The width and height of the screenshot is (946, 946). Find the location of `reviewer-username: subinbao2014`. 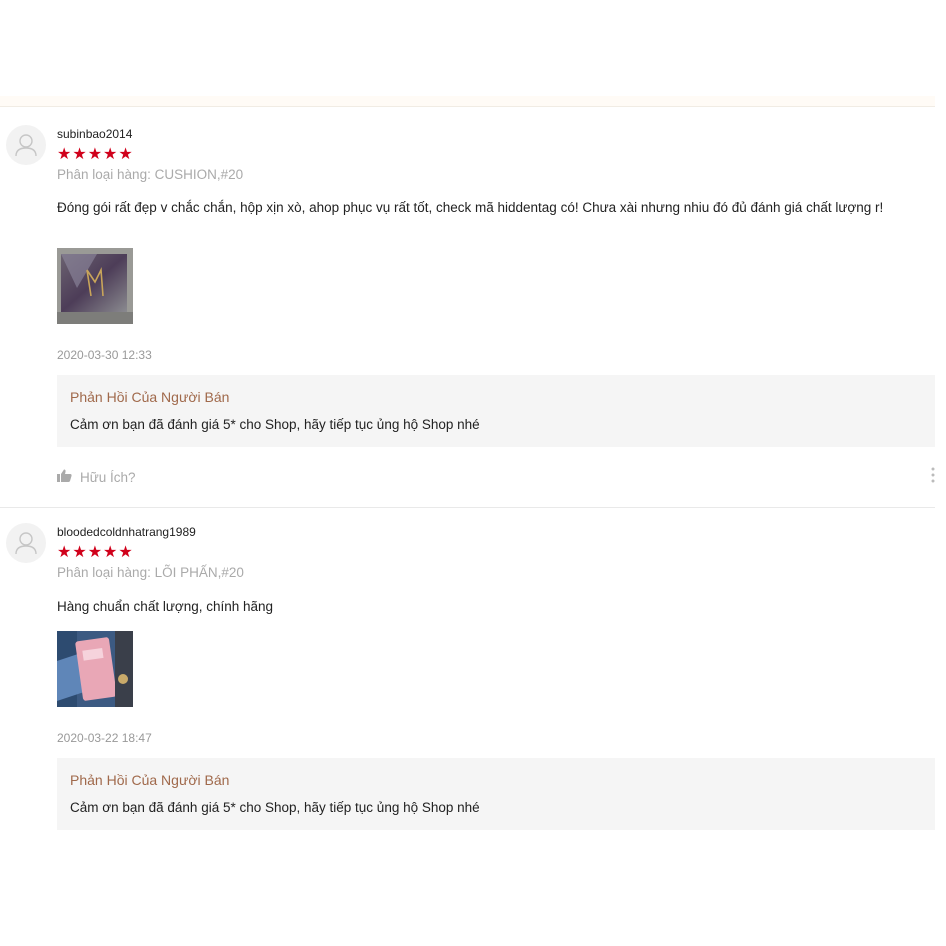

reviewer-username: subinbao2014 is located at coordinates (94, 134).